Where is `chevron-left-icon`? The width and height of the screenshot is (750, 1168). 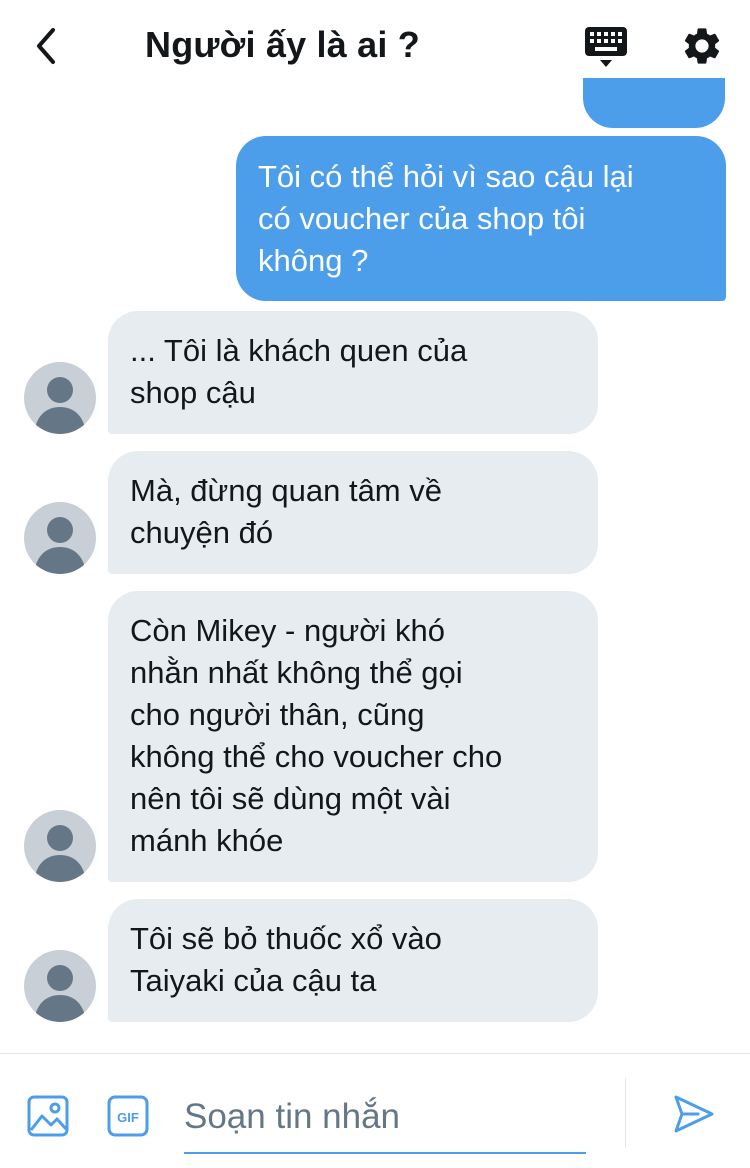
chevron-left-icon is located at coordinates (46, 46).